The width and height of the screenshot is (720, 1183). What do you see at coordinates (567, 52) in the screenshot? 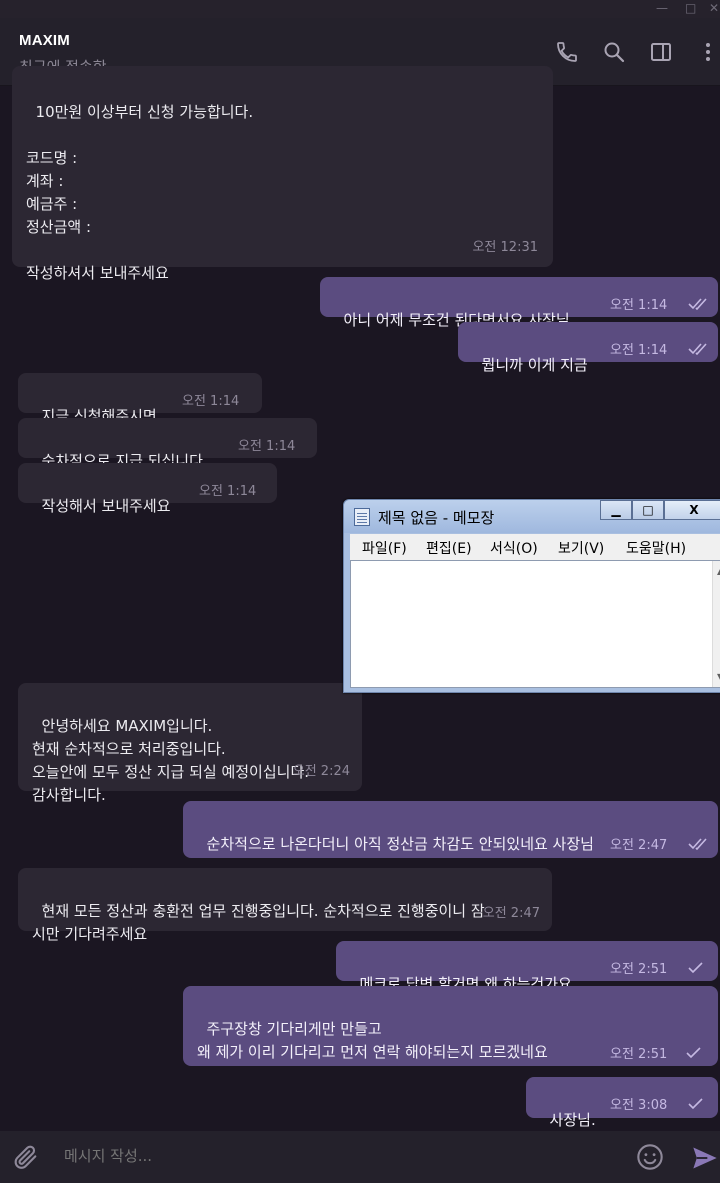
I see `phone-icon` at bounding box center [567, 52].